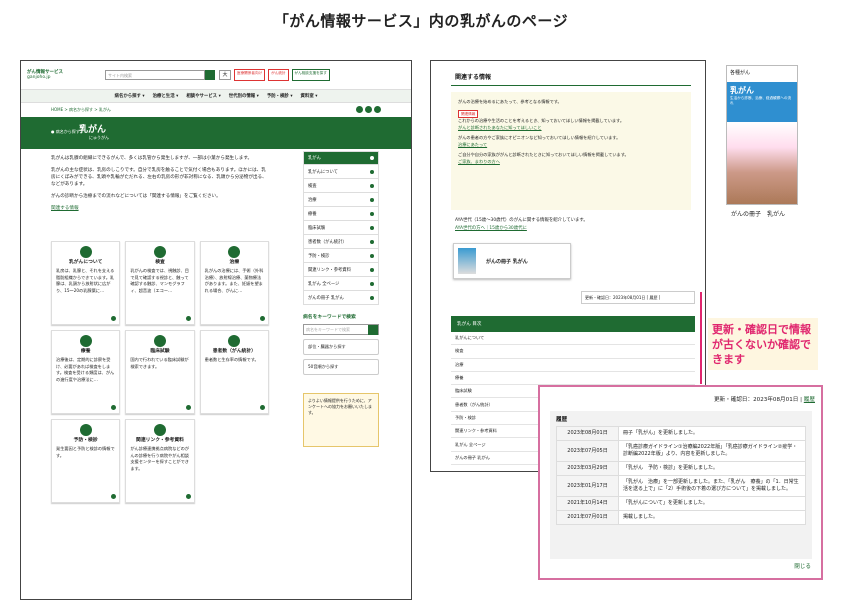  Describe the element at coordinates (310, 75) in the screenshot. I see `pill-consult: がん相談支援を探す` at that location.